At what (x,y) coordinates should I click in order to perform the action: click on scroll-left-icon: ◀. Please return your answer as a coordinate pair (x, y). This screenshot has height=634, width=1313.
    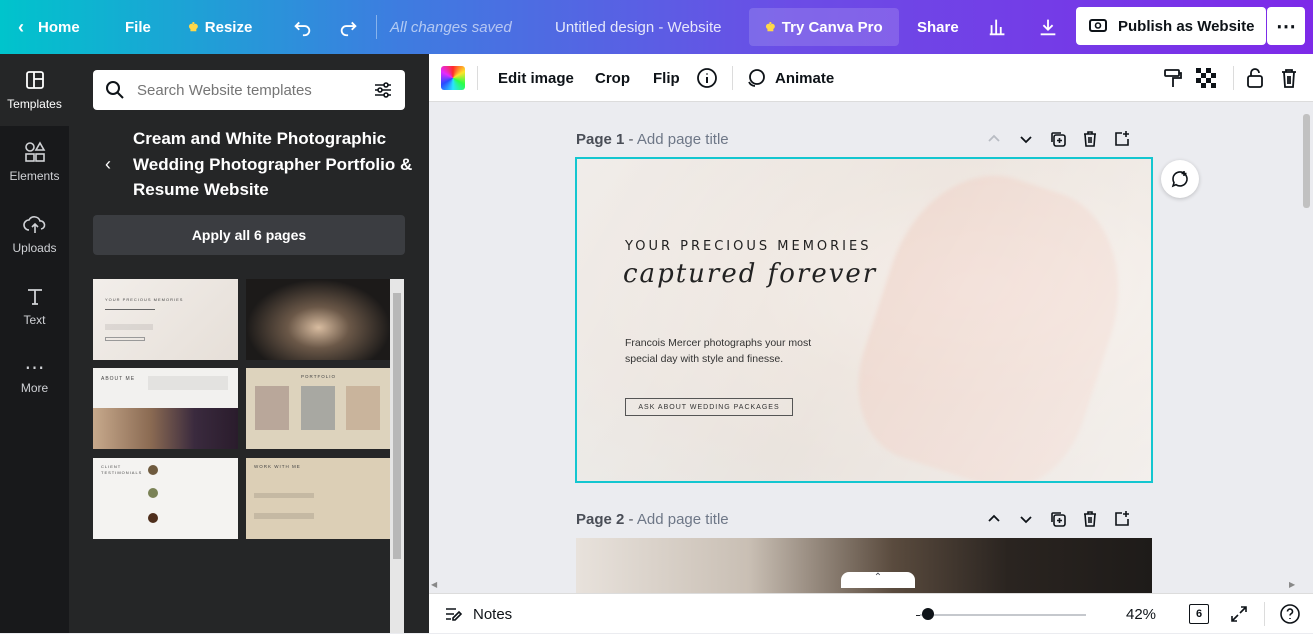
    Looking at the image, I should click on (434, 584).